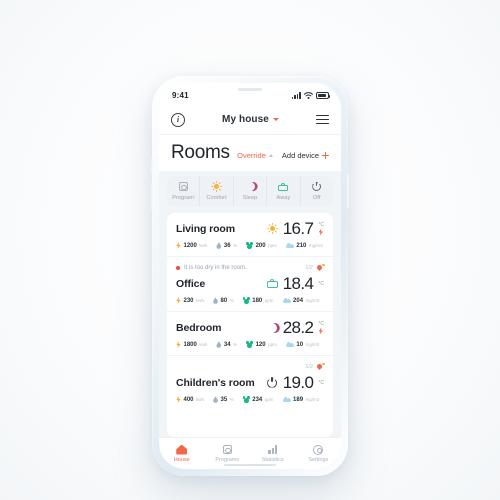 The image size is (500, 500). Describe the element at coordinates (273, 453) in the screenshot. I see `tab-statistics: Statistics` at that location.